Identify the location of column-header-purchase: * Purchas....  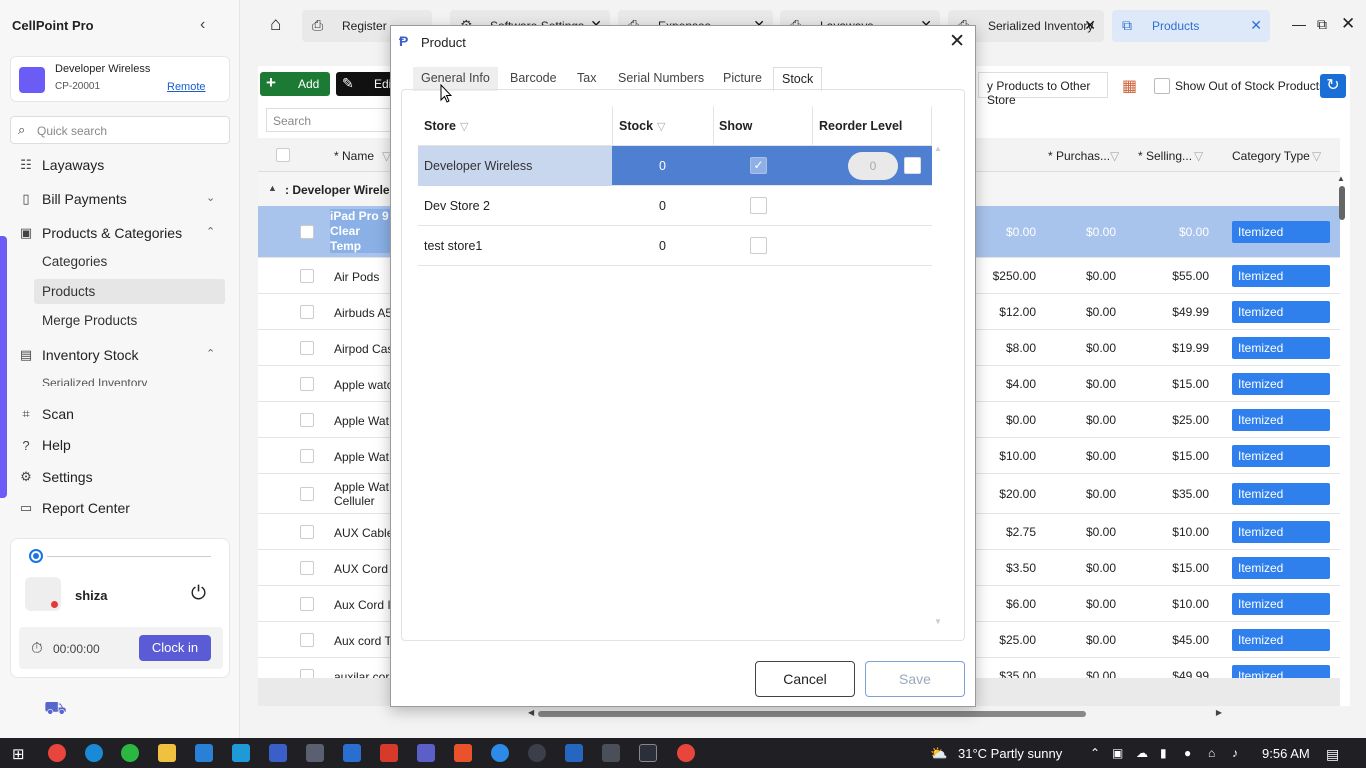
(1079, 156).